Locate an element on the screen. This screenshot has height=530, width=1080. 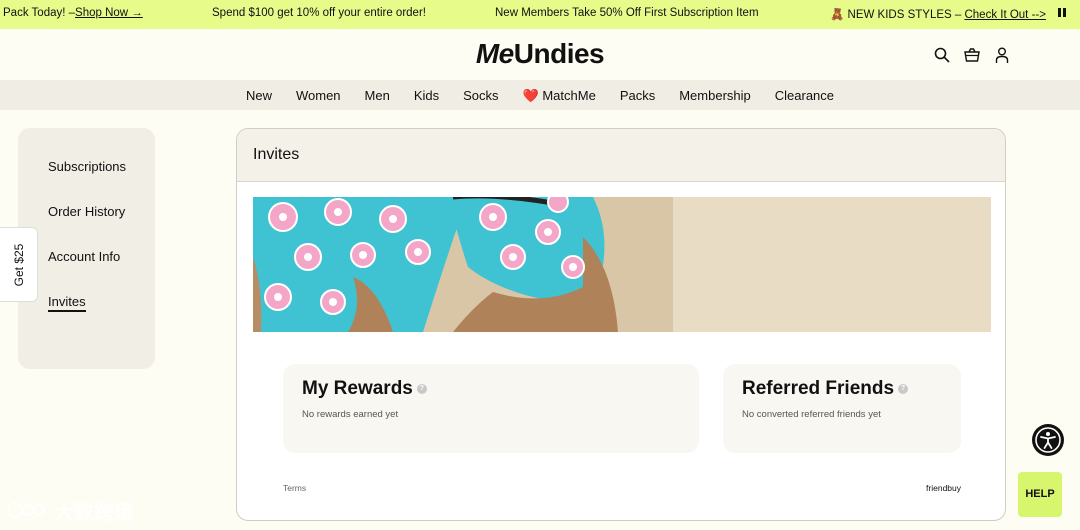
nav-item-men: Men is located at coordinates (377, 96).